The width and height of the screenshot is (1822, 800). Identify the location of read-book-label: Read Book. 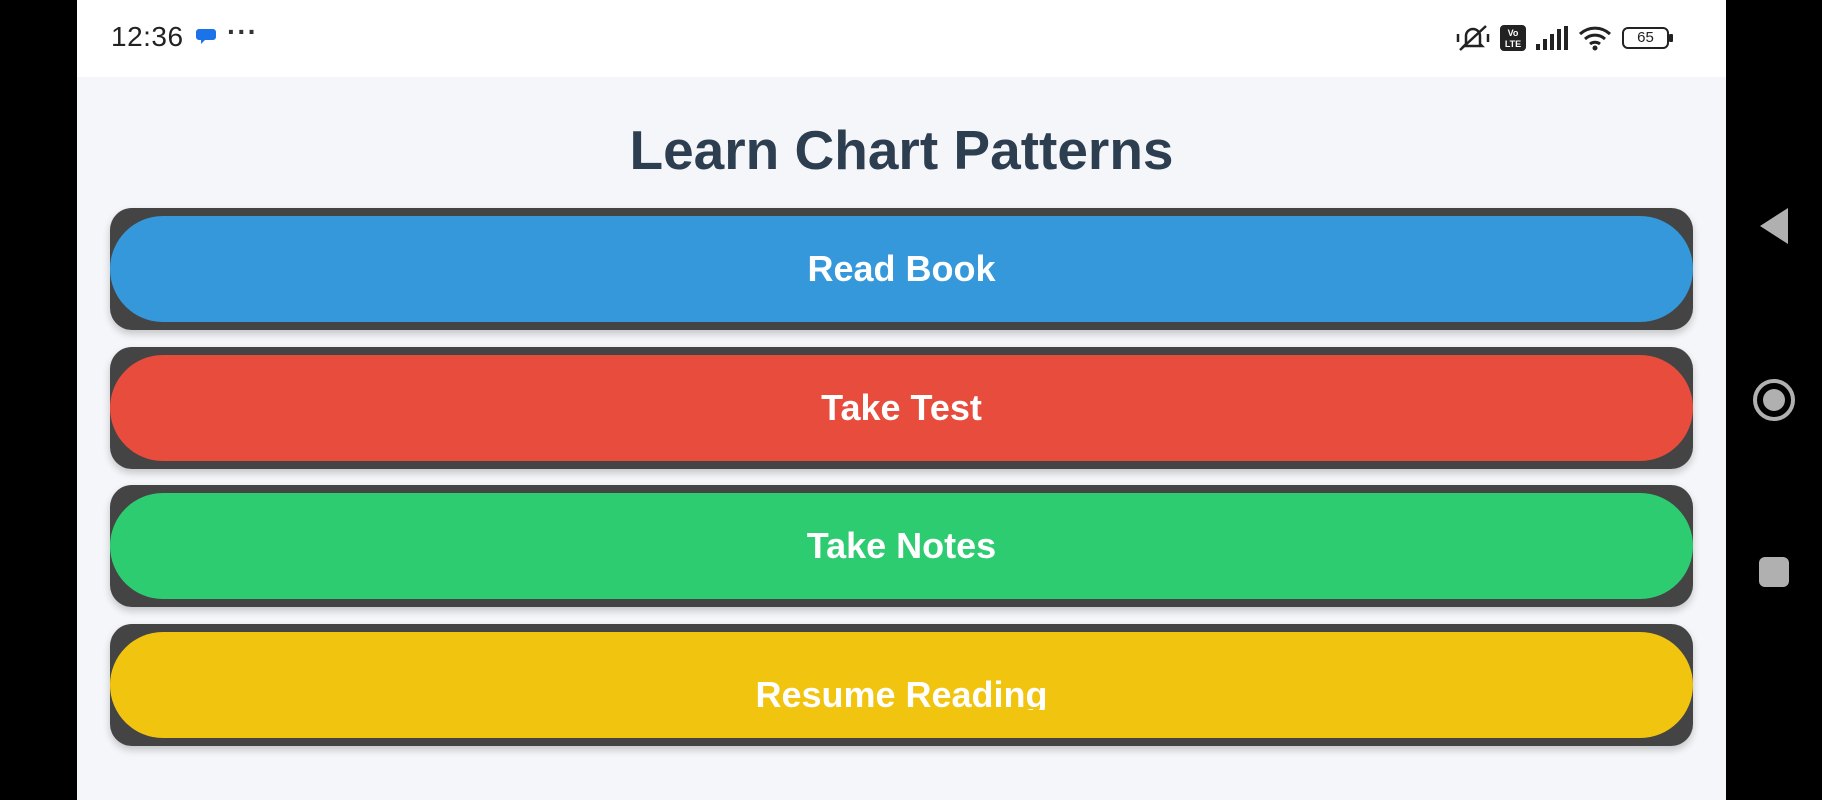
(901, 268).